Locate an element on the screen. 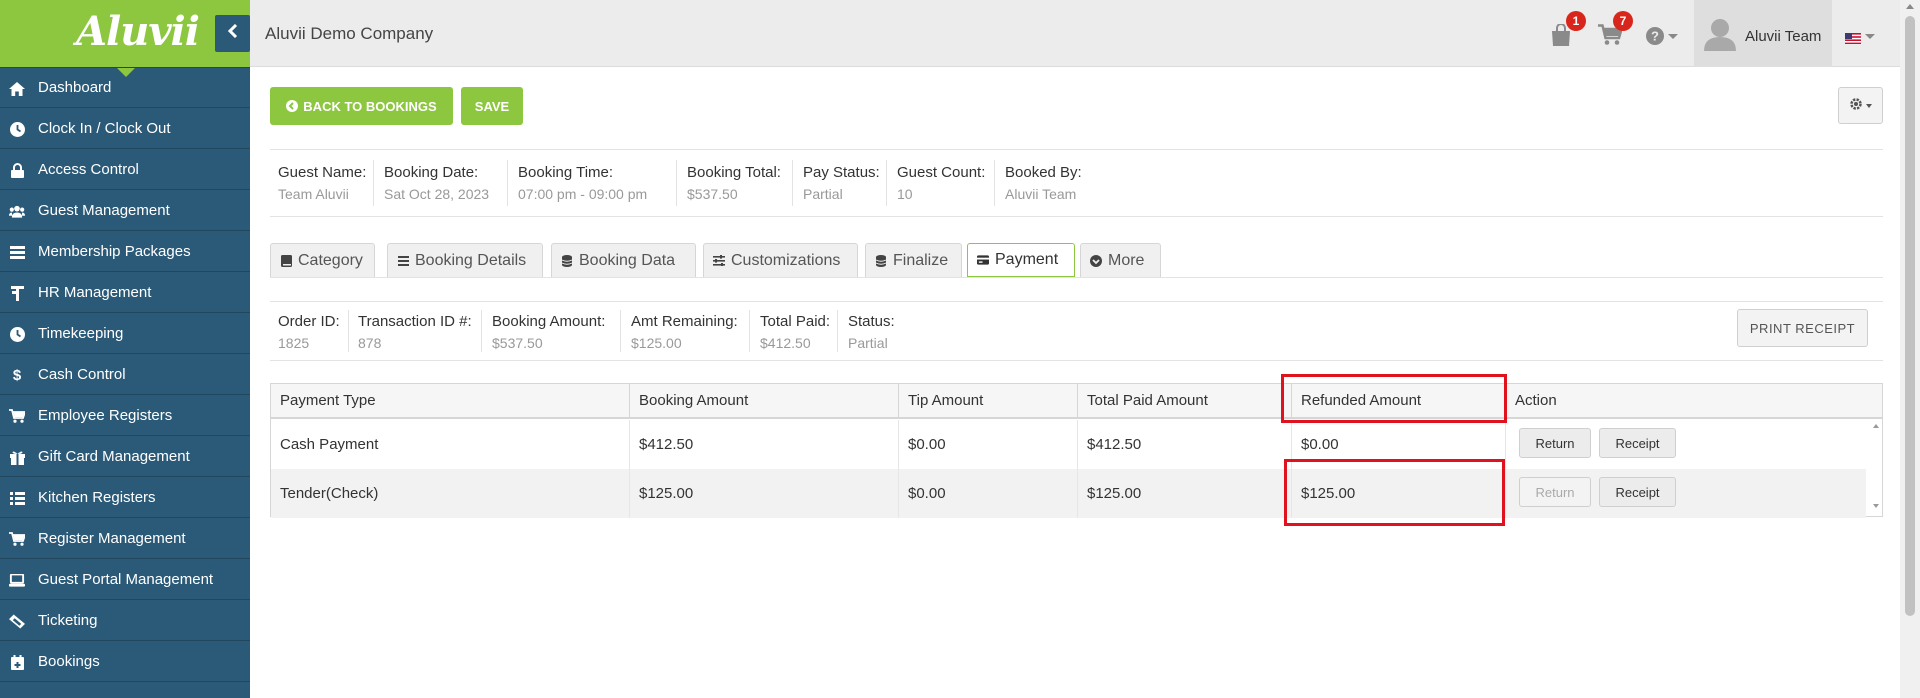  sidebar-item-label: Employee Registers is located at coordinates (105, 415).